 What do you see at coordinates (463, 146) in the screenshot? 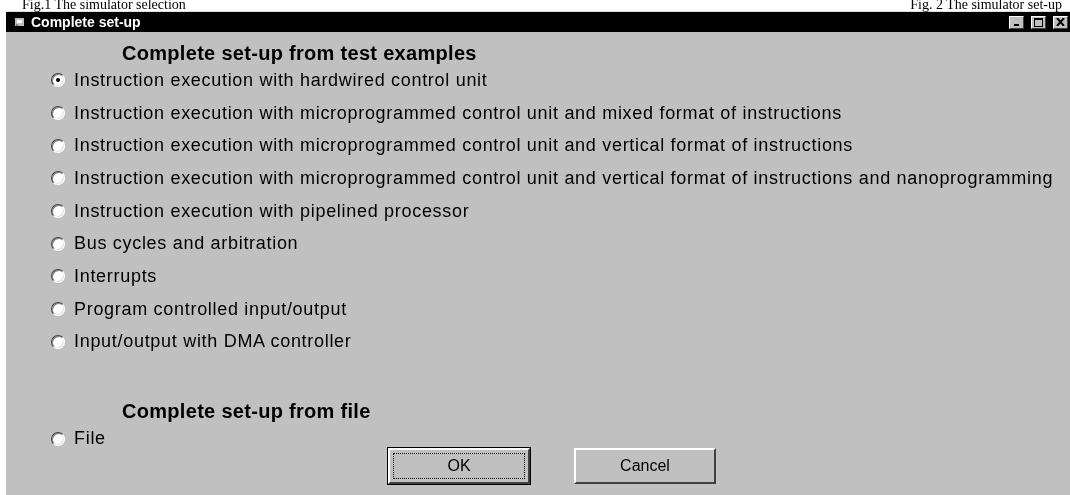
I see `option-label: Instruction execution with microprogrammed control unit and vertical format of instructions` at bounding box center [463, 146].